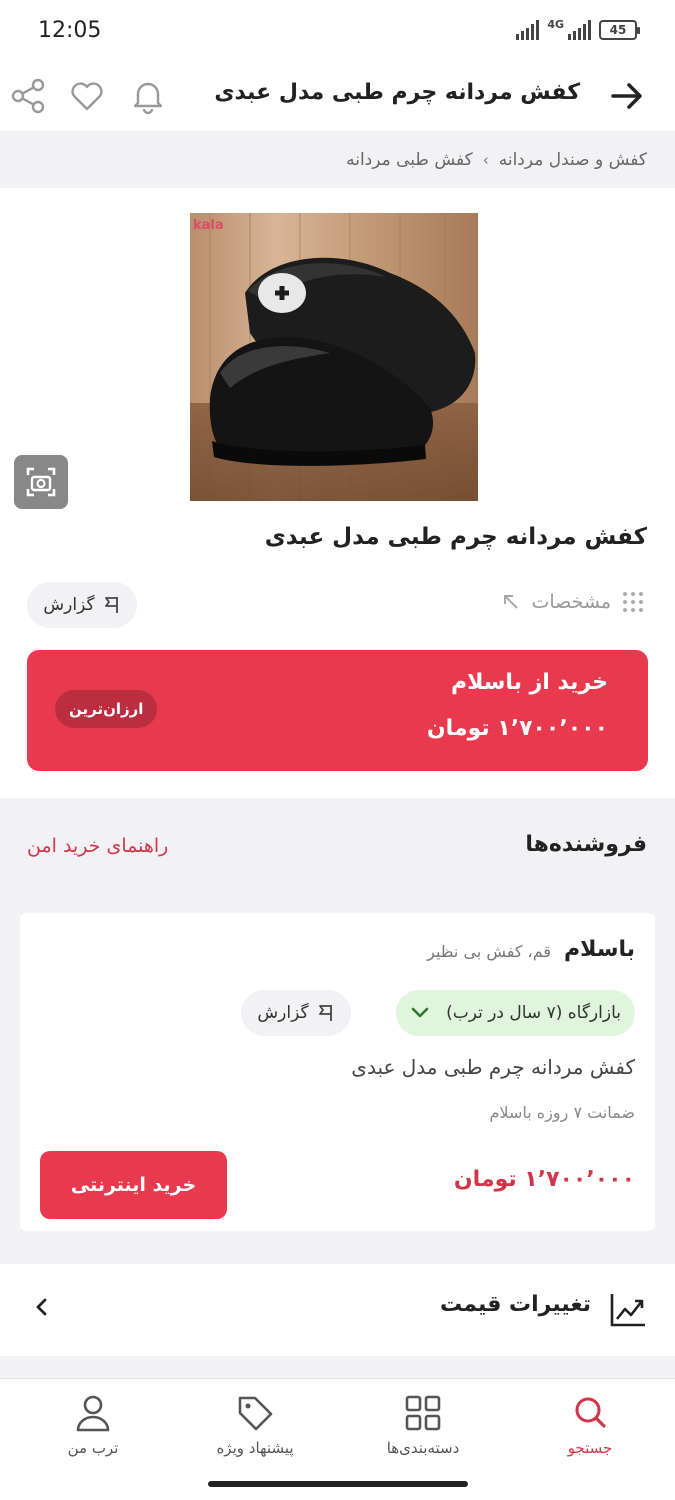  Describe the element at coordinates (627, 1310) in the screenshot. I see `trend-chart-icon` at that location.